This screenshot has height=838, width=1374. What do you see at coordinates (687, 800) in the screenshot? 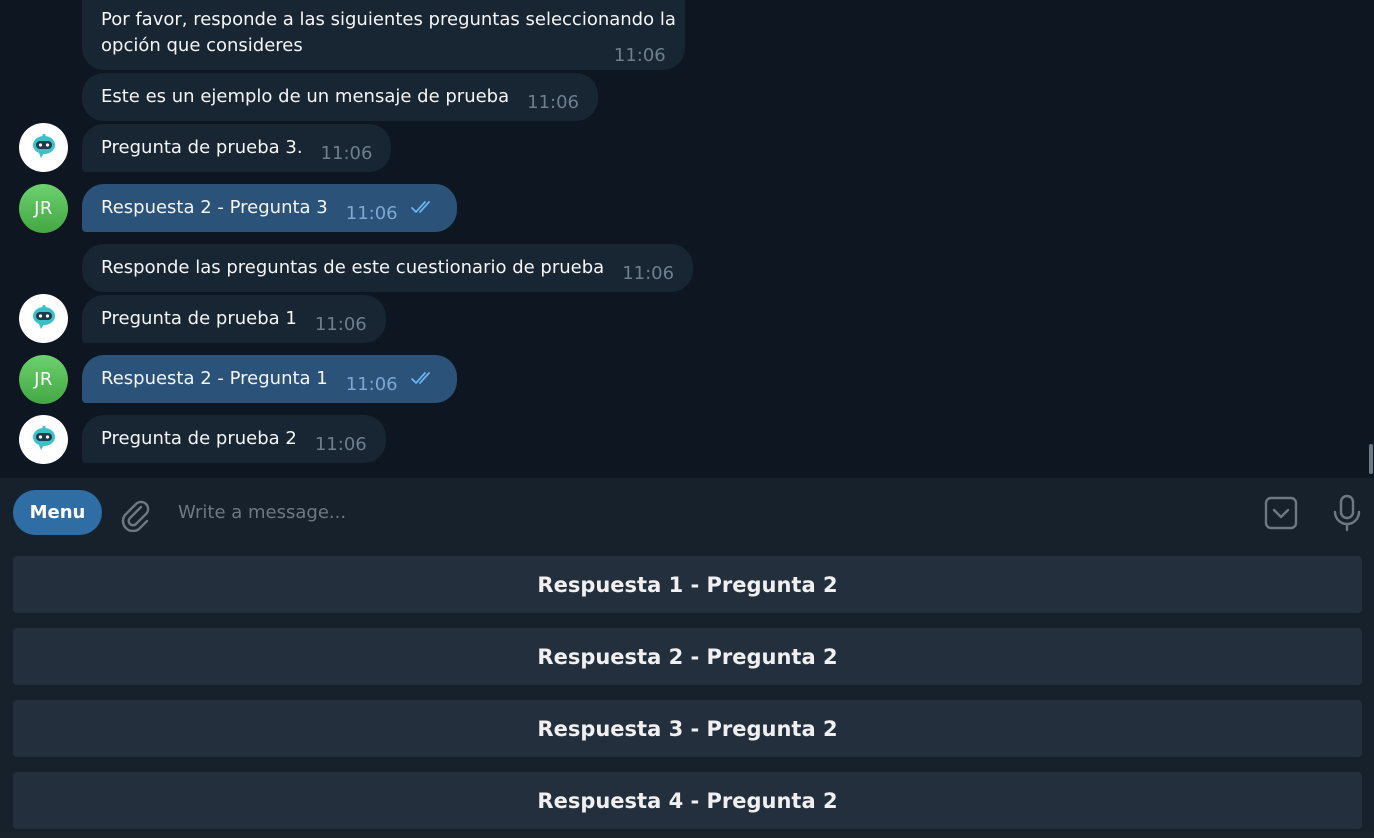
I see `reply-button: Respuesta 4 - Pregunta 2` at bounding box center [687, 800].